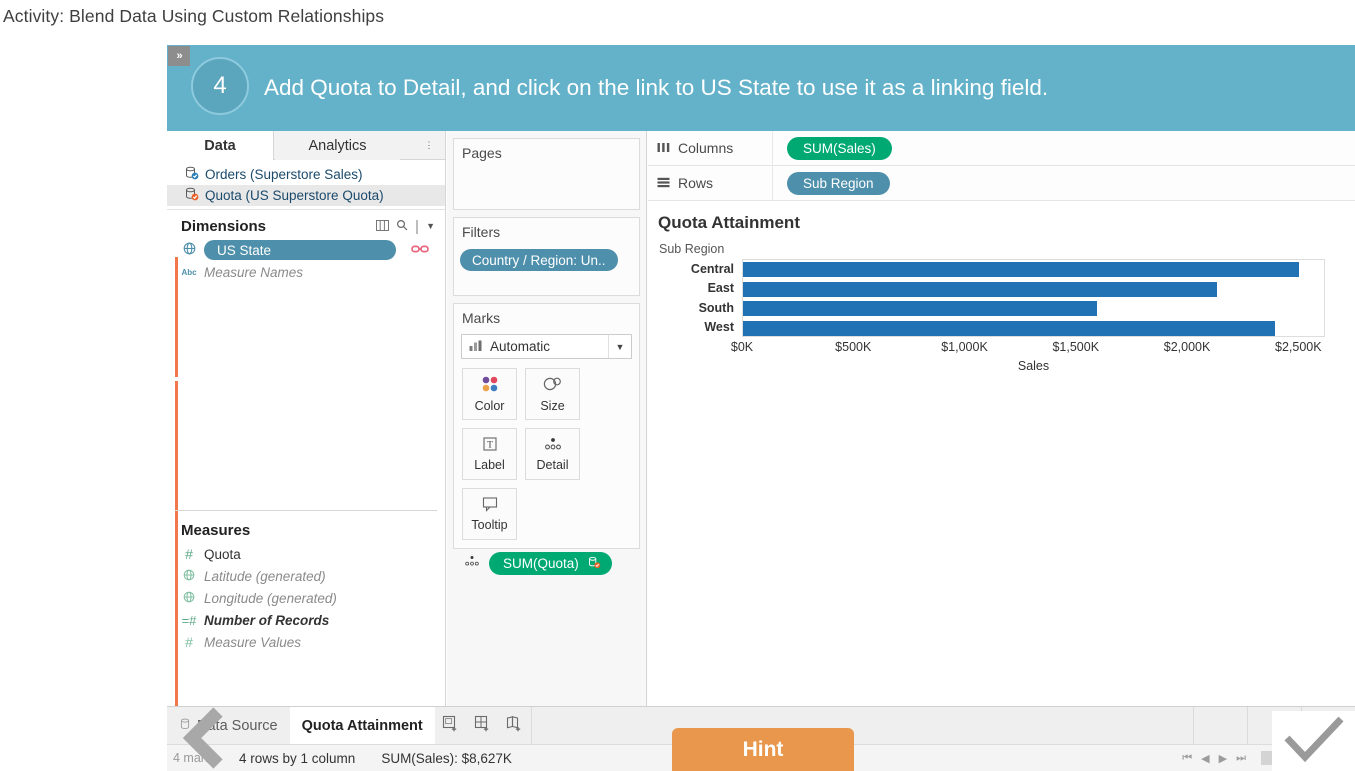 The image size is (1355, 771). I want to click on data-source-orders: Orders (Superstore Sales), so click(306, 174).